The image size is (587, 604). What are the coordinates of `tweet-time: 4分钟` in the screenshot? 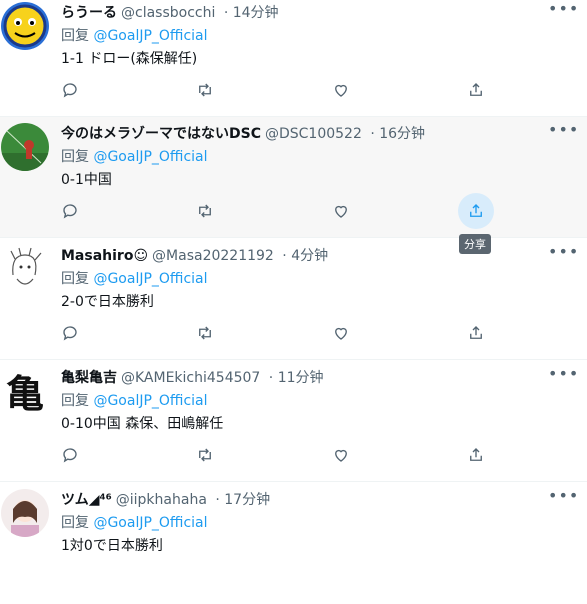 It's located at (309, 256).